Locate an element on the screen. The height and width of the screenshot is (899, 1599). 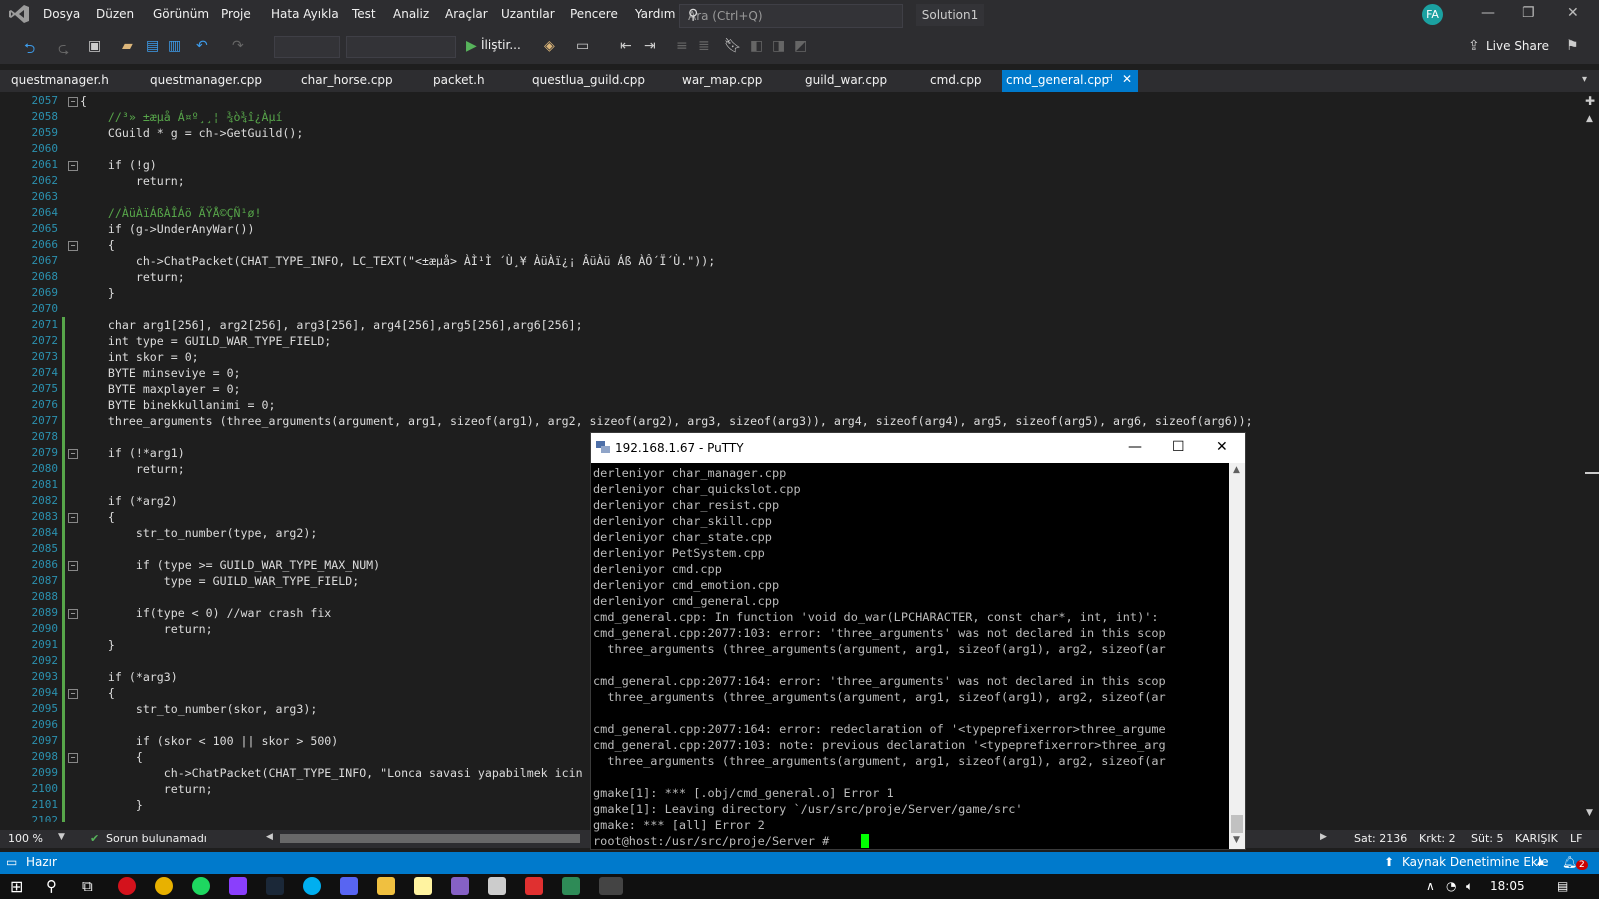
volume-icon: 🔈︎ is located at coordinates (1469, 886).